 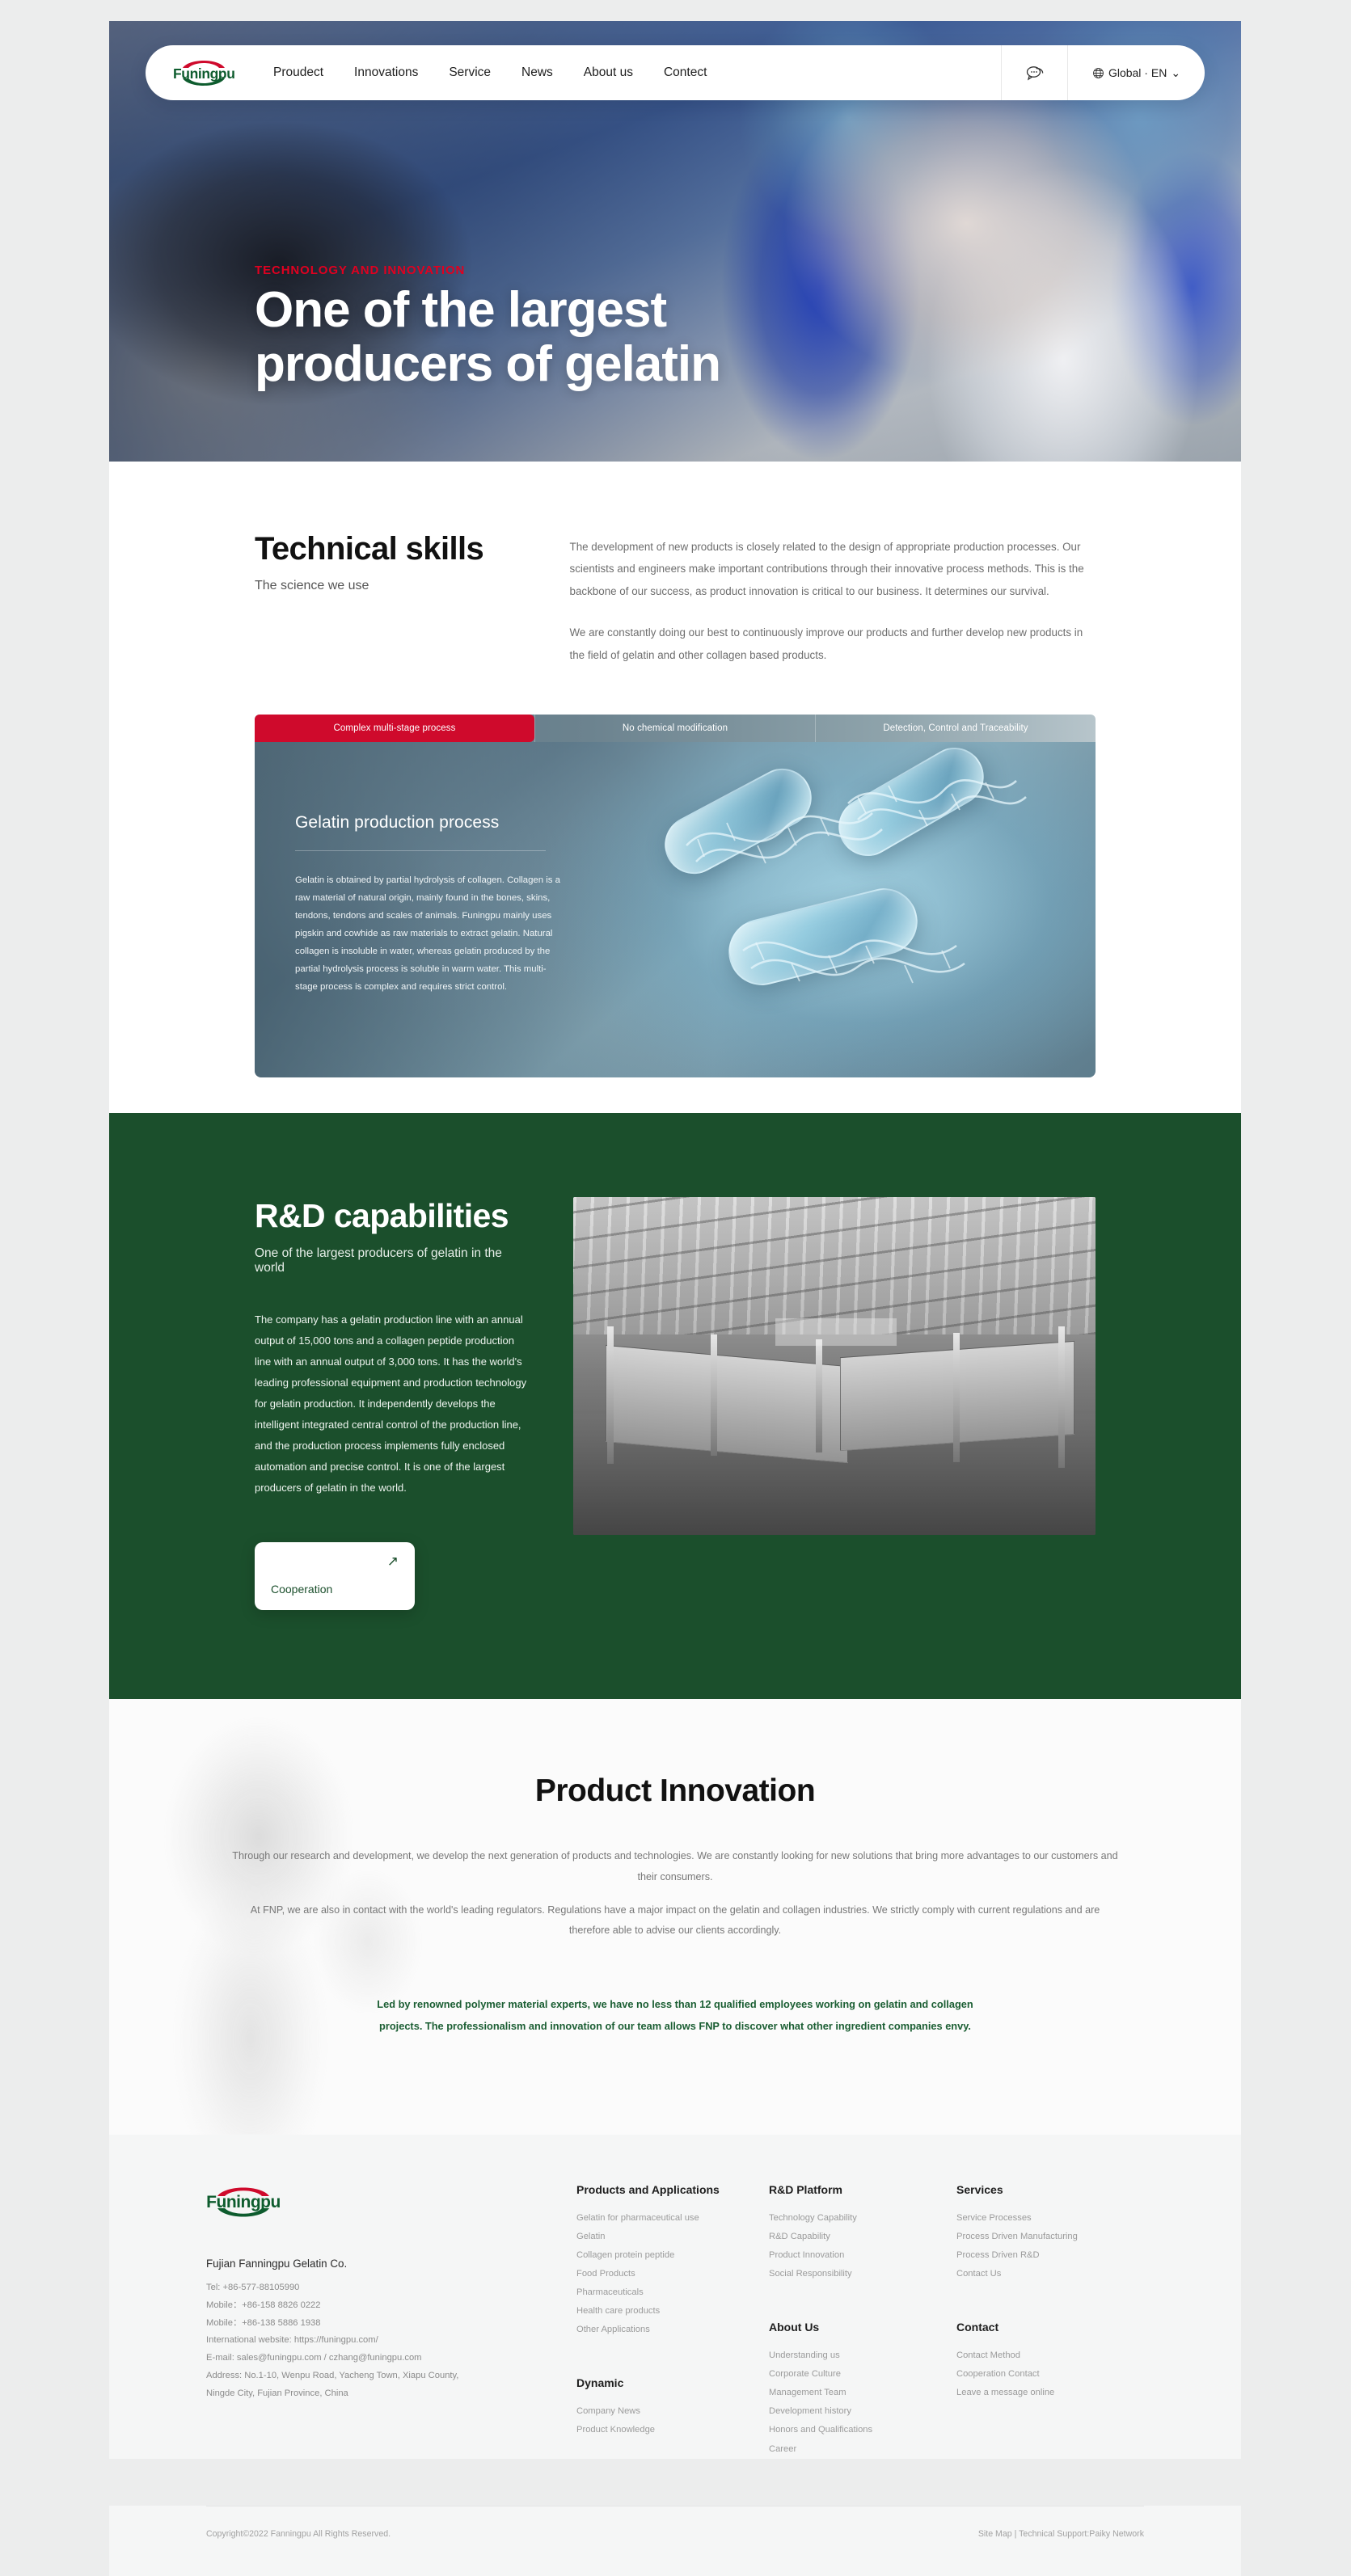 What do you see at coordinates (834, 1266) in the screenshot?
I see `factory-roof` at bounding box center [834, 1266].